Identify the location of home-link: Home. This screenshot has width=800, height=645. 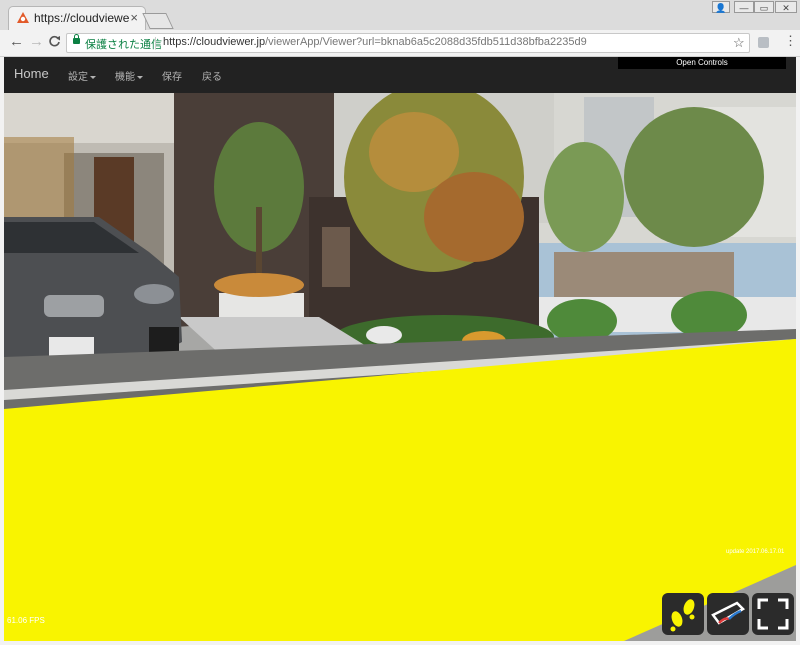
(31, 73).